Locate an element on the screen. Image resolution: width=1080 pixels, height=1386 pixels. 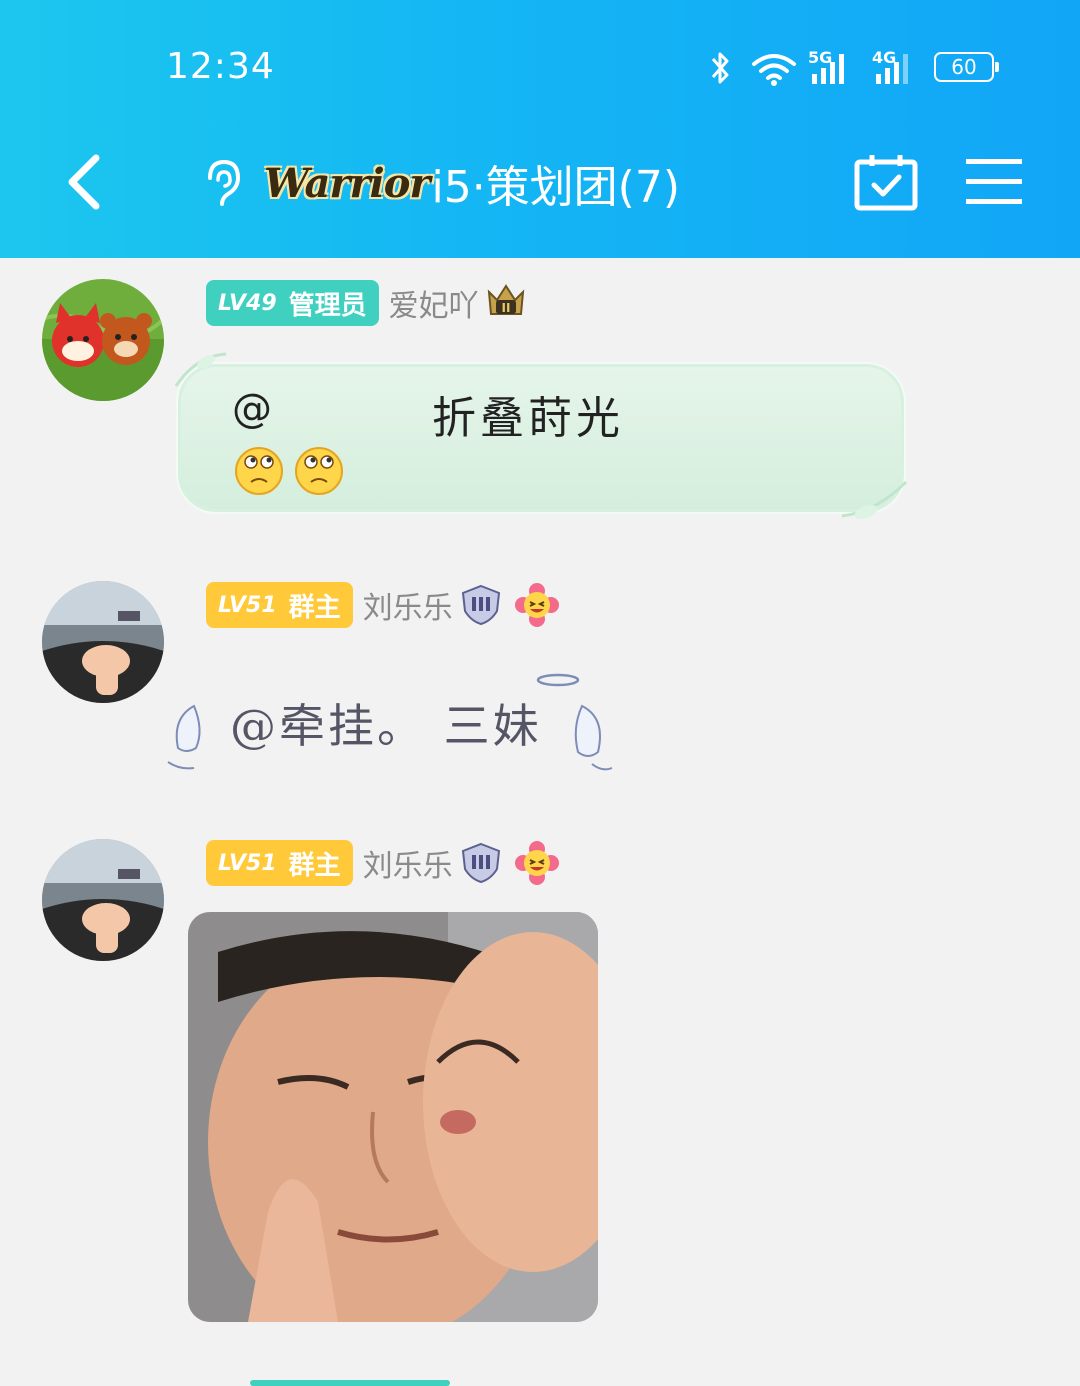
message-bubble: @ 折叠莳光 is located at coordinates (541, 438).